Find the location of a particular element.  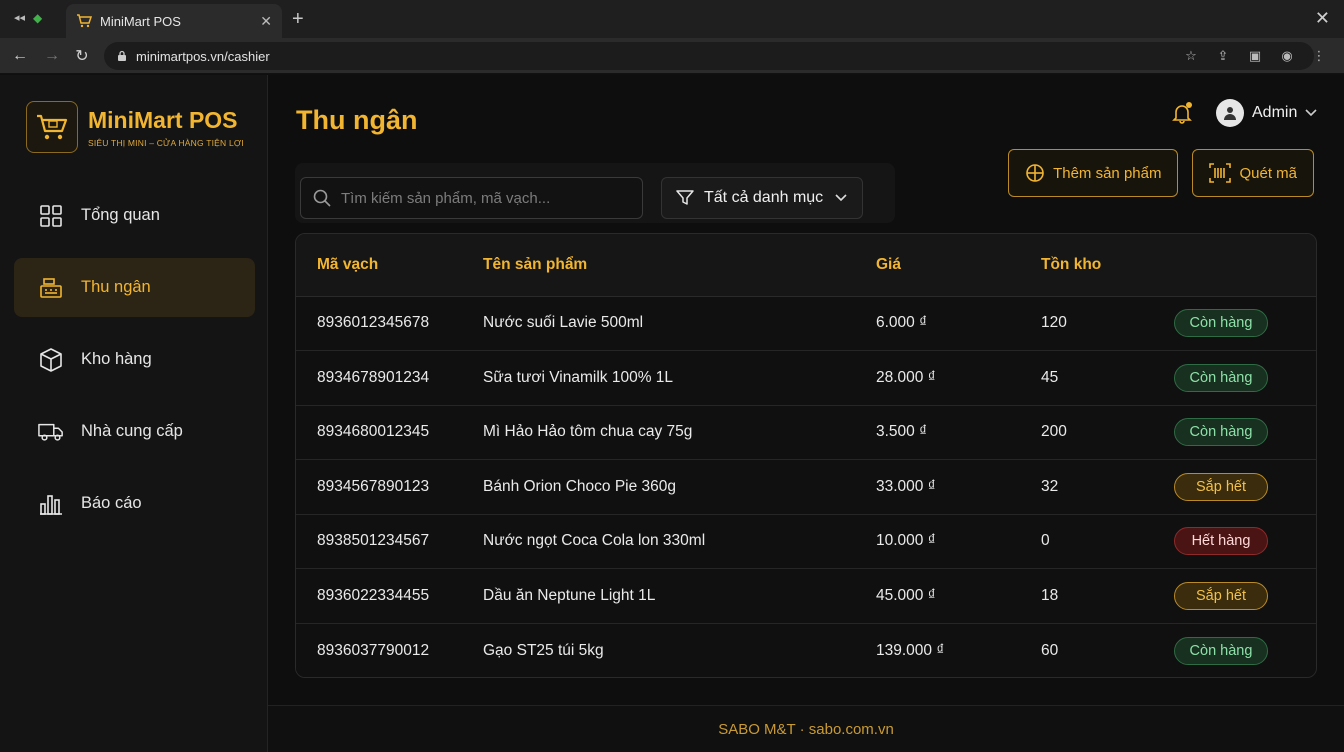

add-product-icon is located at coordinates (1035, 173).